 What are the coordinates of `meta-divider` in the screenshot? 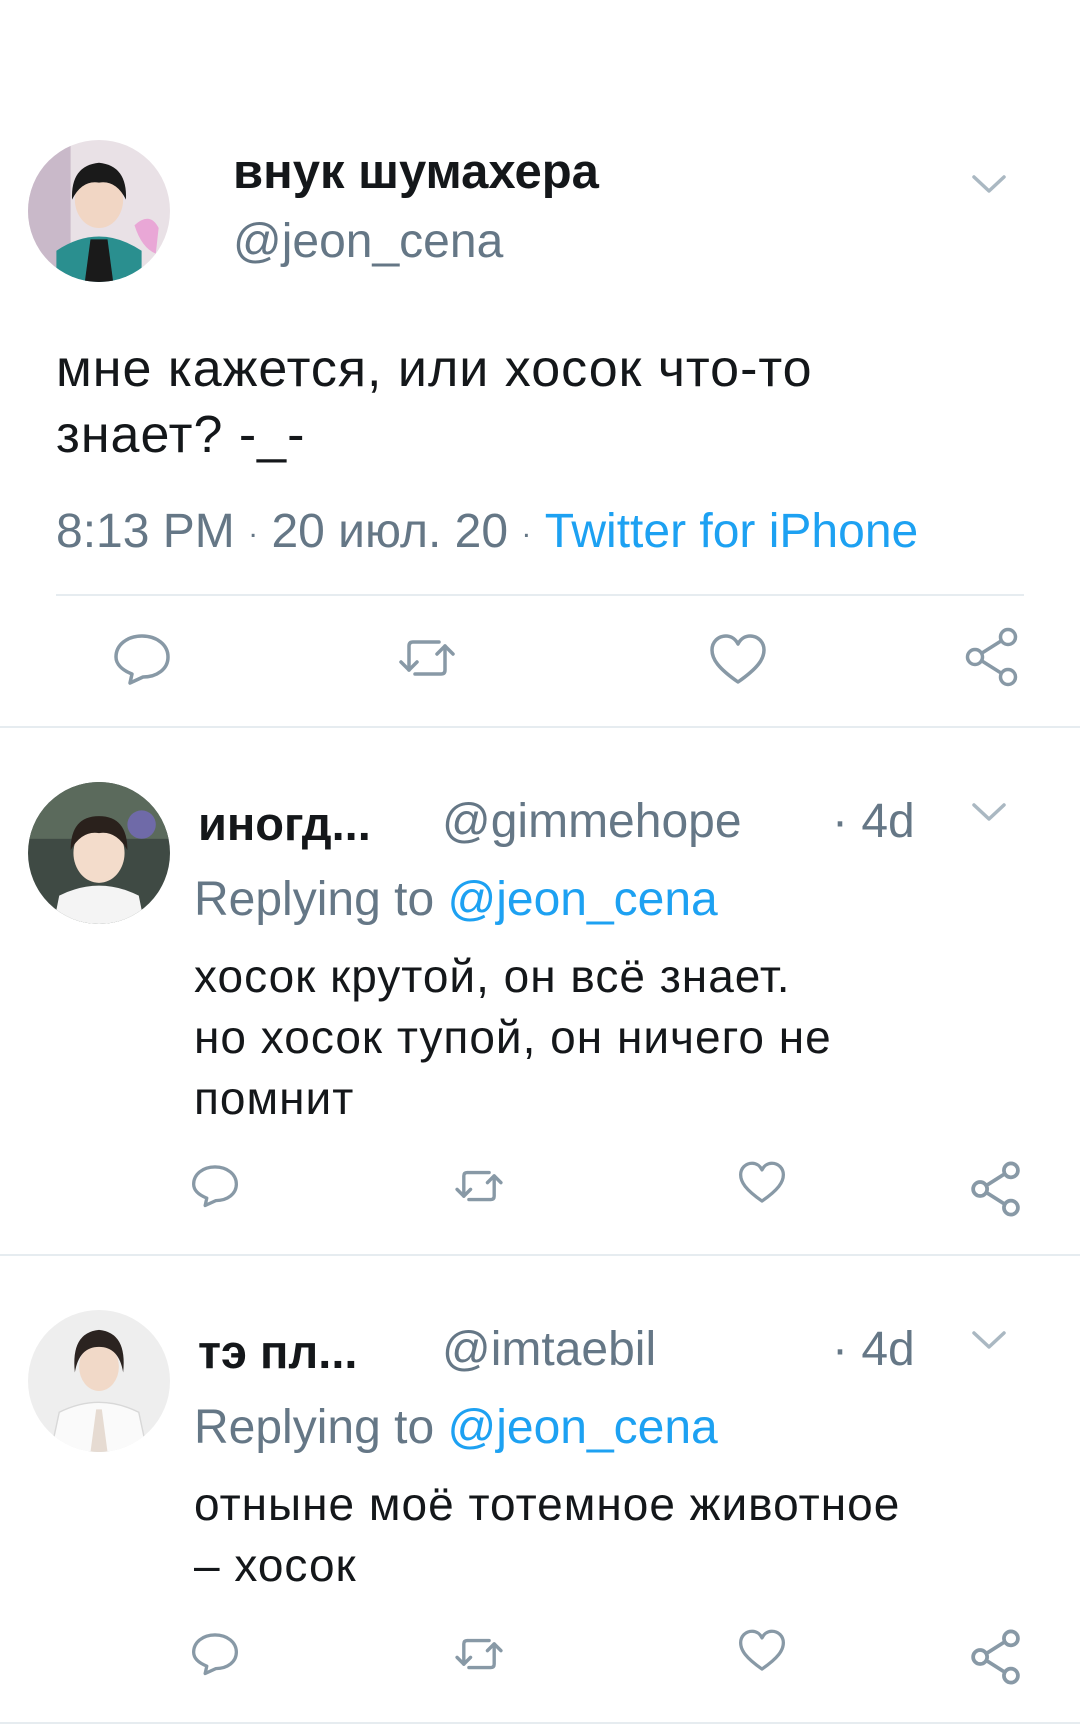 It's located at (540, 595).